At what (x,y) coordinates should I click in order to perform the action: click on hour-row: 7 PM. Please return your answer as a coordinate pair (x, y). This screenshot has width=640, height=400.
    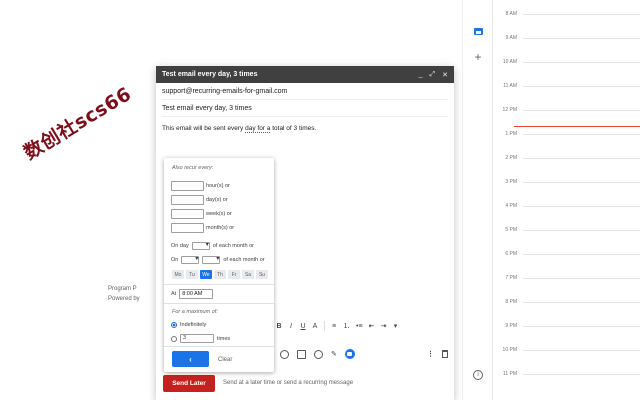
    Looking at the image, I should click on (566, 278).